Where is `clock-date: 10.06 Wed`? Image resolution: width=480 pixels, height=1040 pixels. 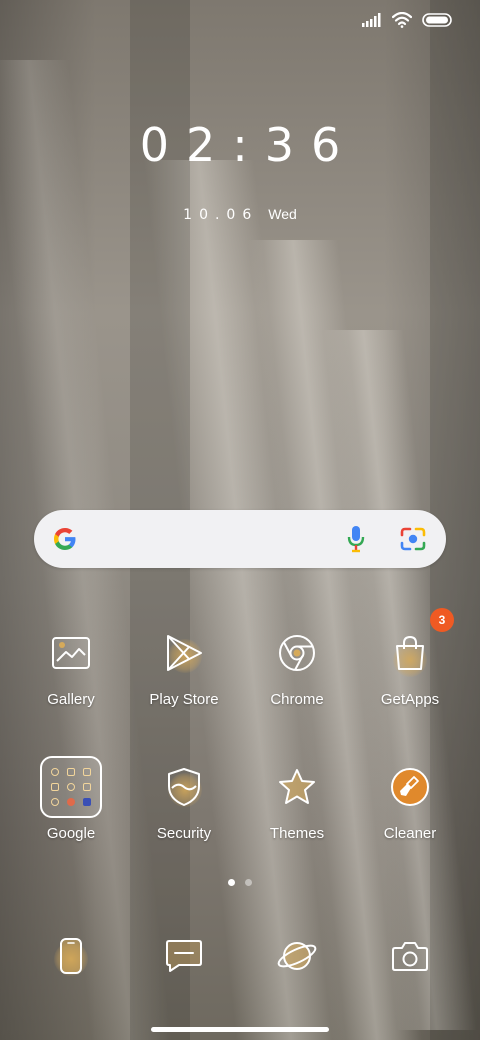
clock-date: 10.06 Wed is located at coordinates (240, 214).